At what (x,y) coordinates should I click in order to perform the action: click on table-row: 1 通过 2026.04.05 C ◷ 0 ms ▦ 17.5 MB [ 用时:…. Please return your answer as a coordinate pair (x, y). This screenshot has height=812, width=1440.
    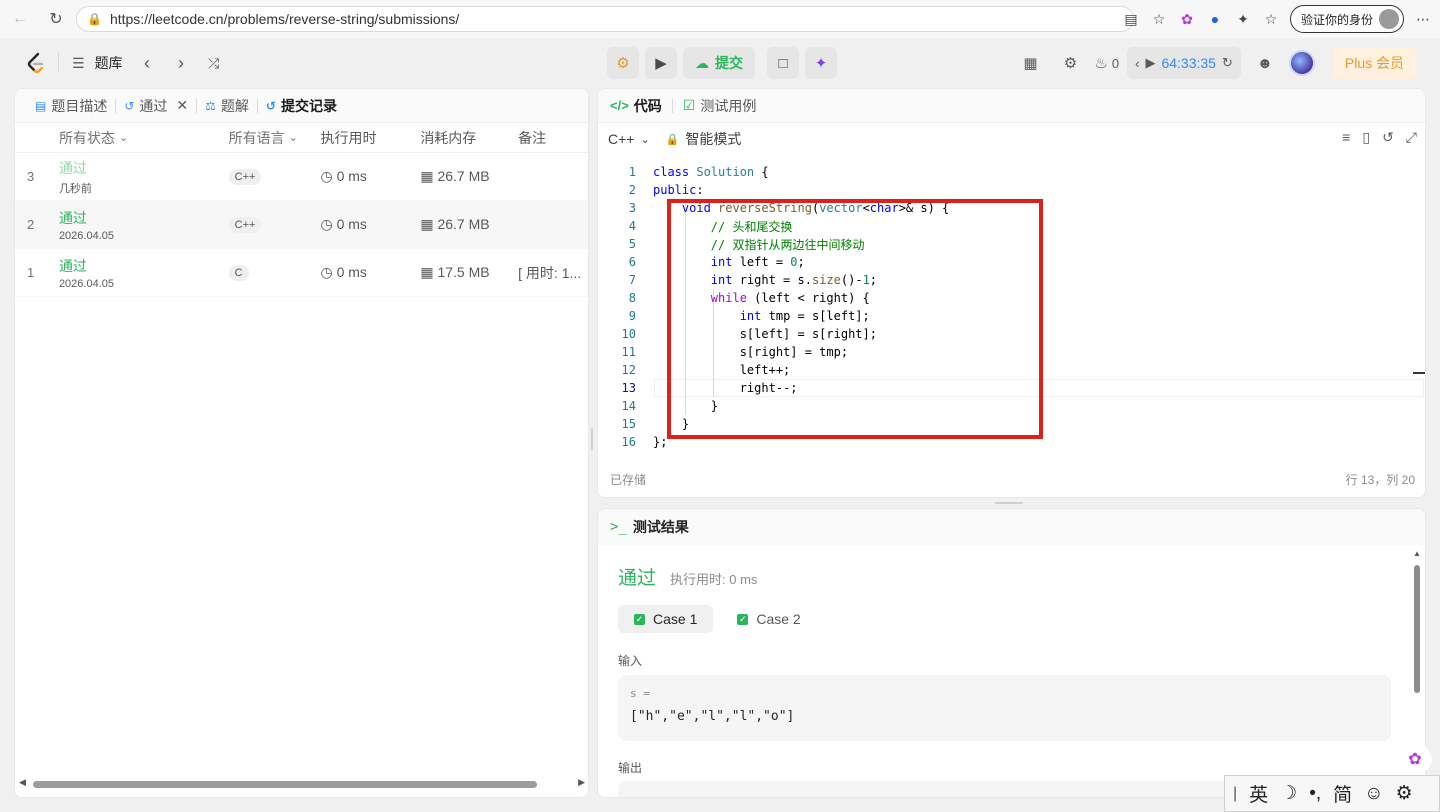
    Looking at the image, I should click on (301, 273).